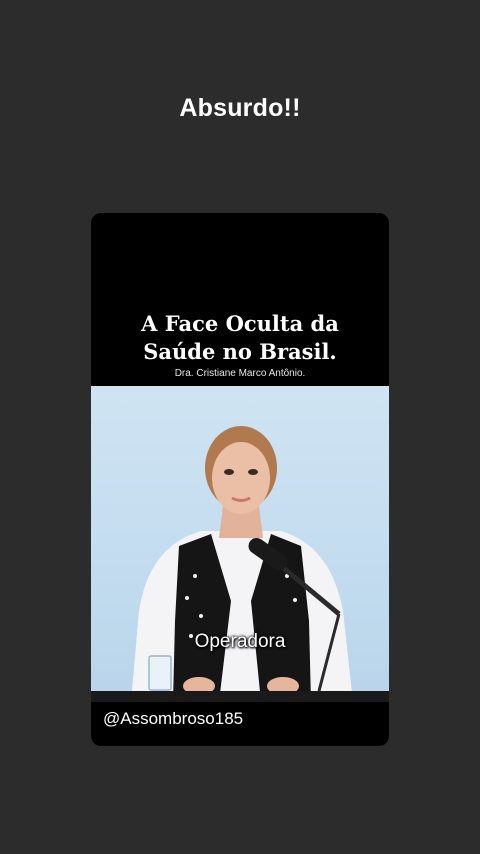 The image size is (480, 854). Describe the element at coordinates (240, 373) in the screenshot. I see `video-subtitle: Dra. Cristiane Marco Antônio.` at that location.